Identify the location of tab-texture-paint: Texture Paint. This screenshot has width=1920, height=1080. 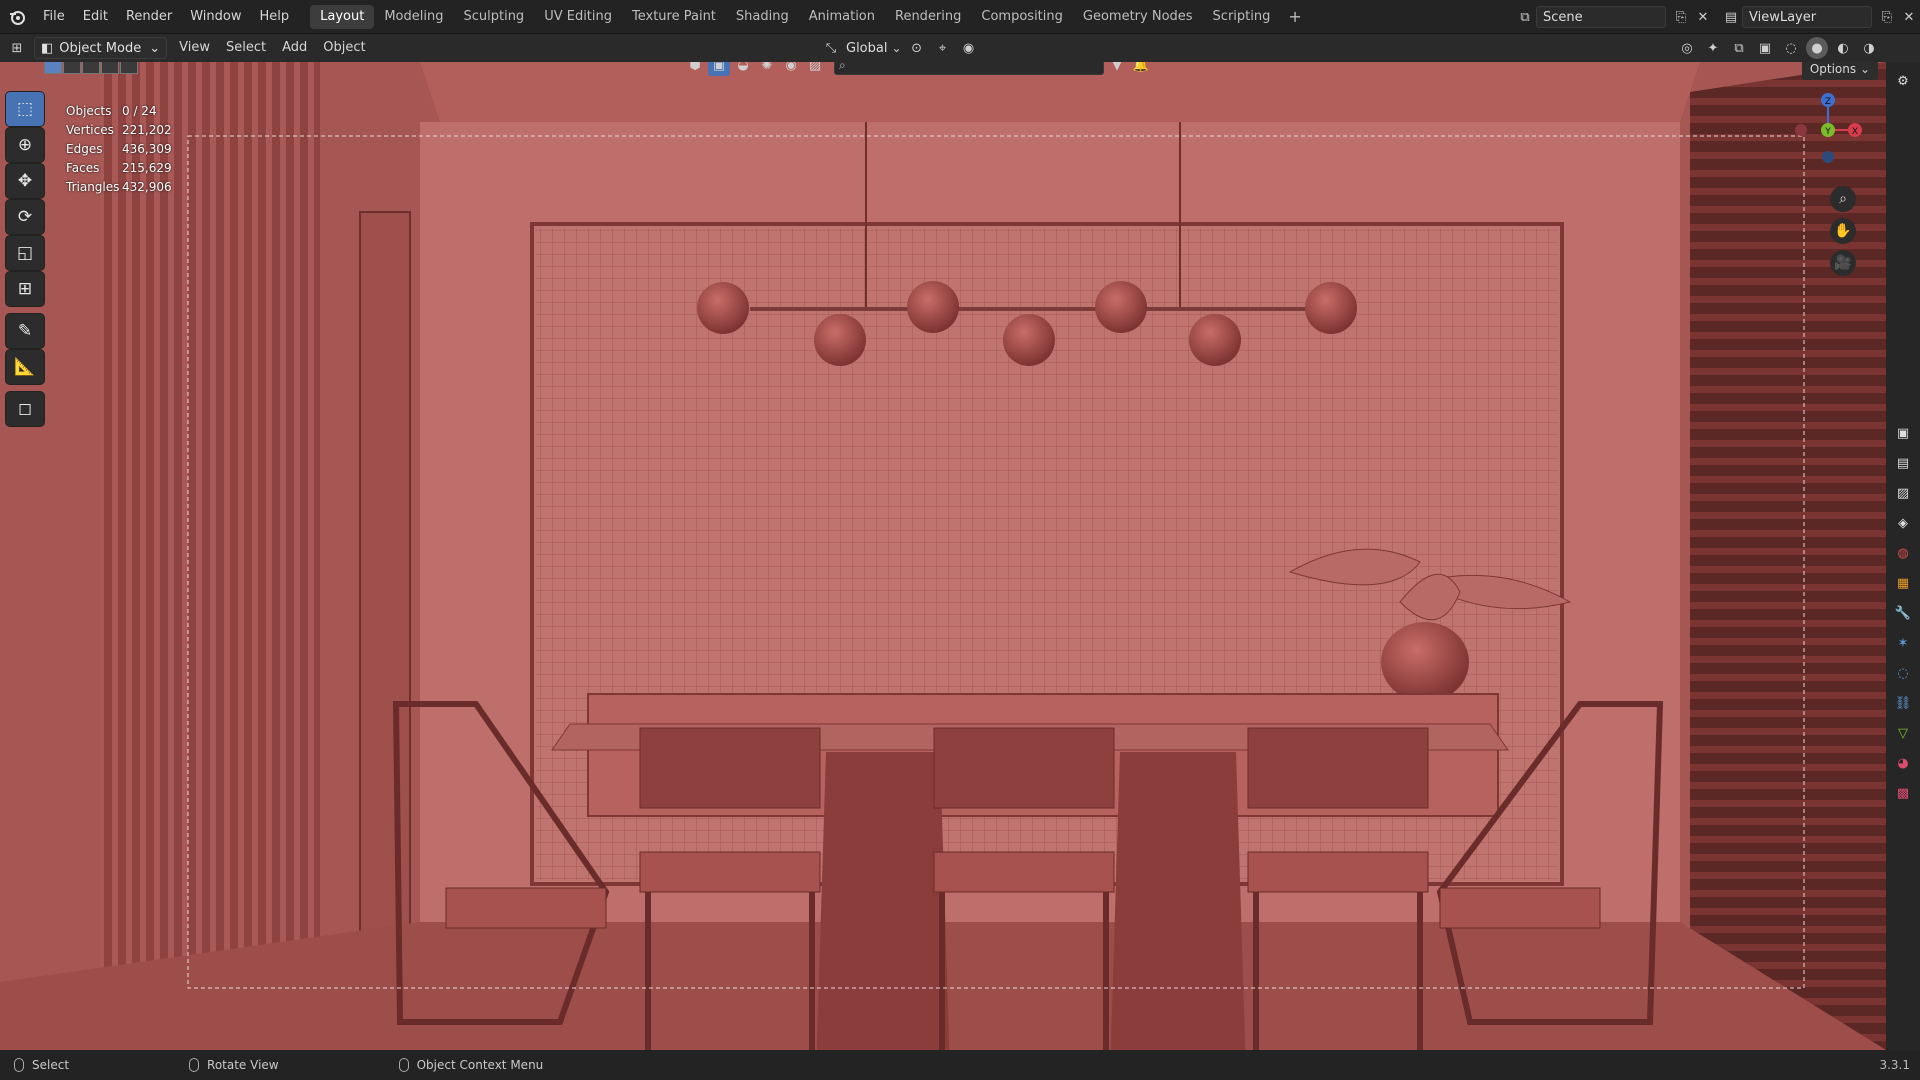
(674, 17).